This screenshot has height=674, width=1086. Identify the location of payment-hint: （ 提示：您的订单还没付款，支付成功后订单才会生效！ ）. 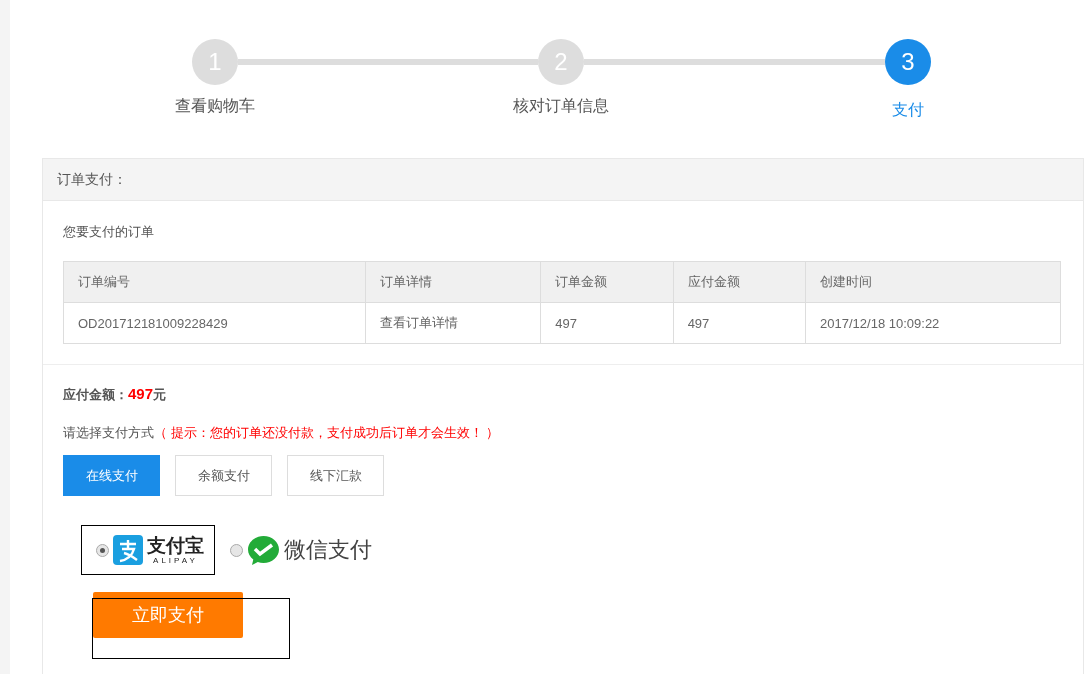
(327, 433).